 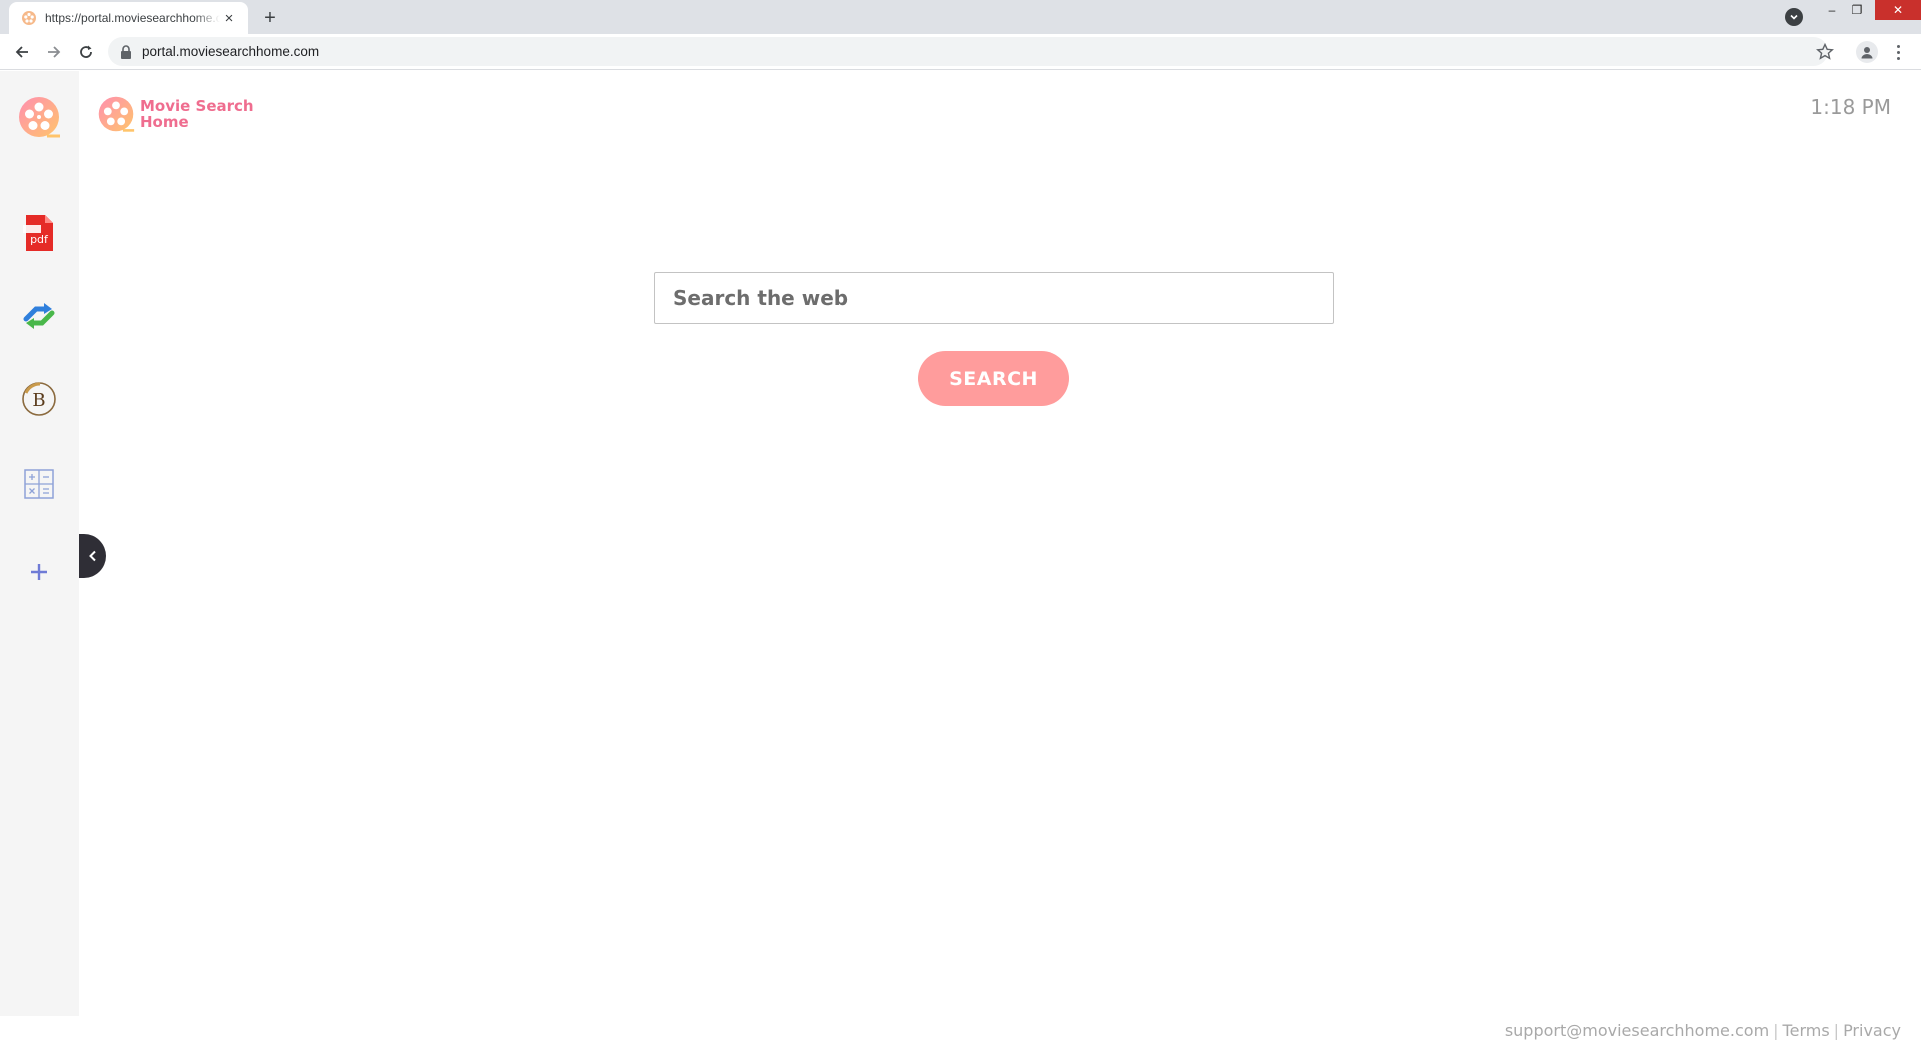 What do you see at coordinates (126, 51) in the screenshot?
I see `lock-icon` at bounding box center [126, 51].